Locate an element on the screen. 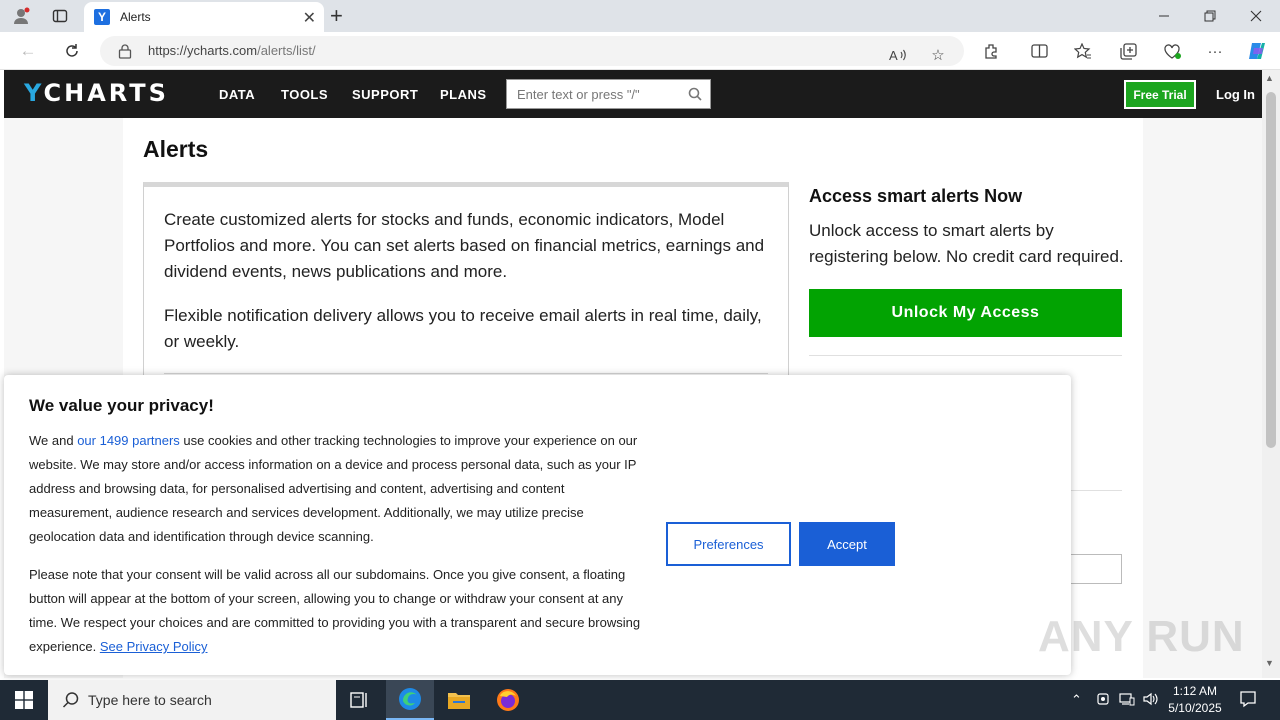 The image size is (1280, 720). url-text: https://ycharts.com/alerts/list/ is located at coordinates (232, 50).